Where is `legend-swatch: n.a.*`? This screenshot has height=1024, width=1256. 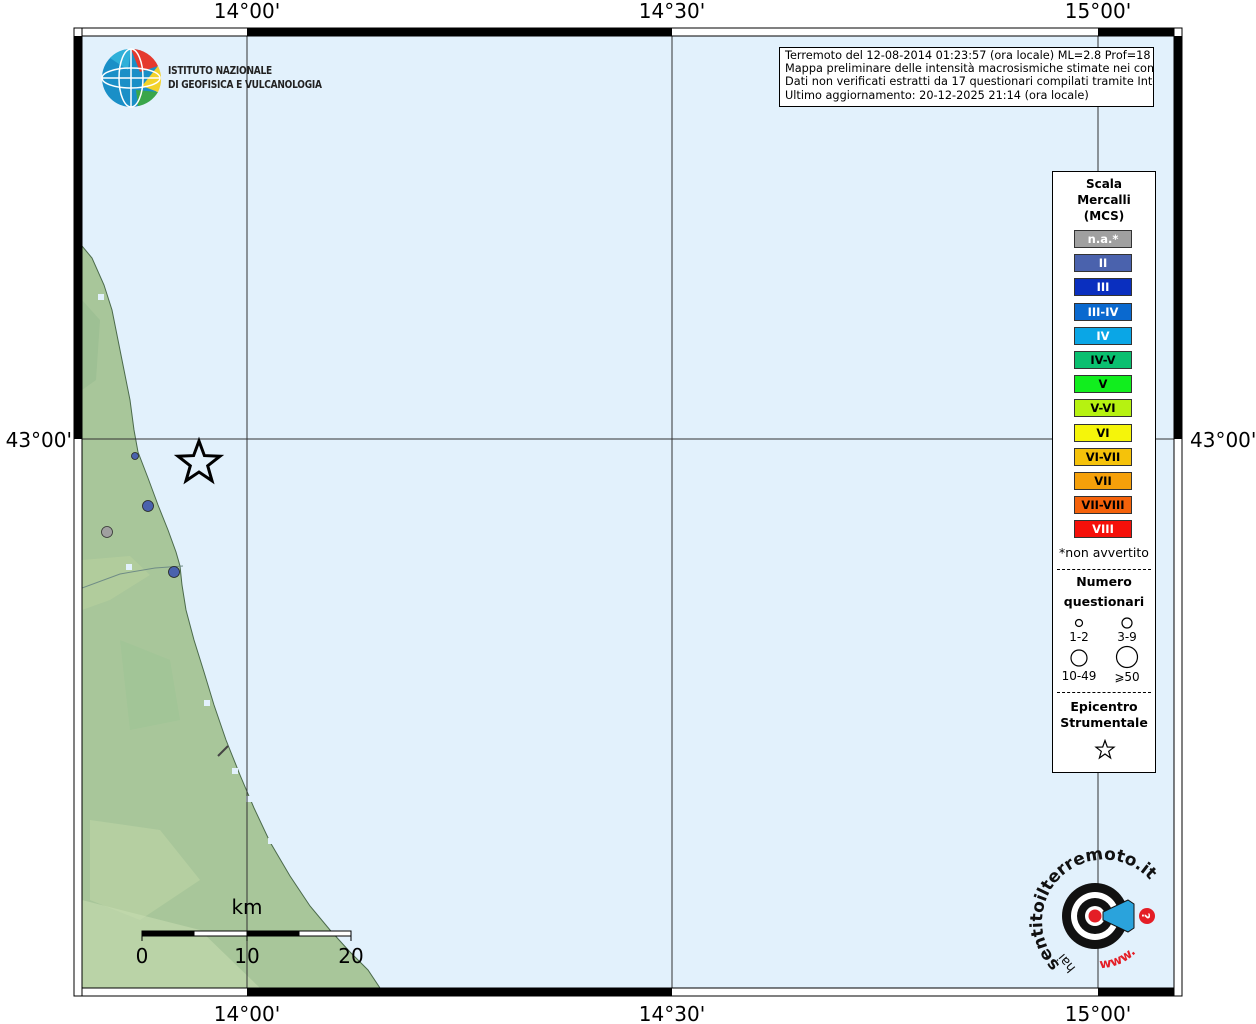
legend-swatch: n.a.* is located at coordinates (1103, 239).